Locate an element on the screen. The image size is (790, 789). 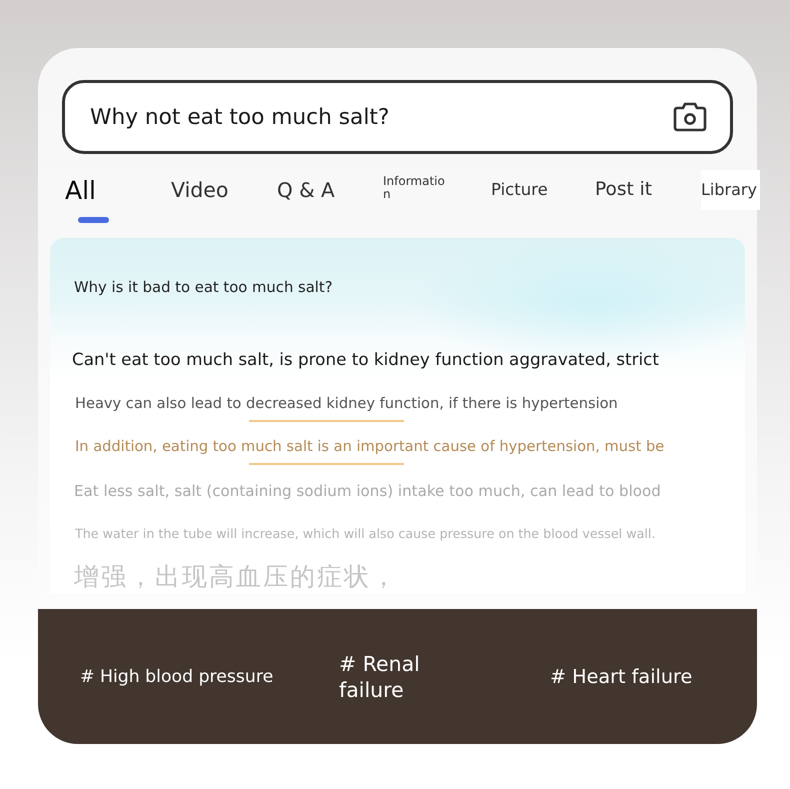
answer-line: Eat less salt, salt (containing sodium ions) intake too much, can lead to blood is located at coordinates (367, 491).